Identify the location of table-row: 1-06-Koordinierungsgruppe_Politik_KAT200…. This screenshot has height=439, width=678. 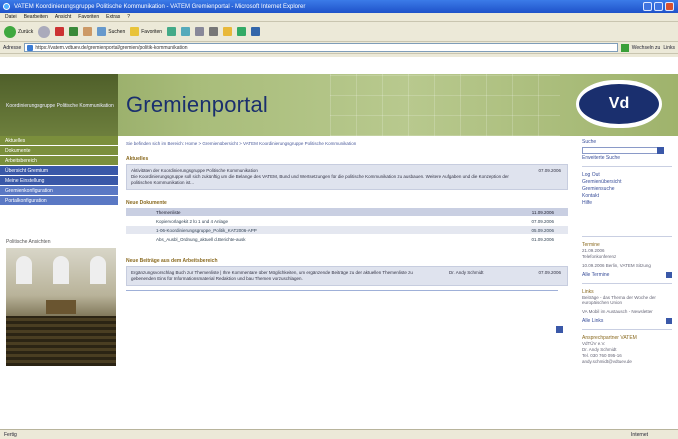
(347, 231).